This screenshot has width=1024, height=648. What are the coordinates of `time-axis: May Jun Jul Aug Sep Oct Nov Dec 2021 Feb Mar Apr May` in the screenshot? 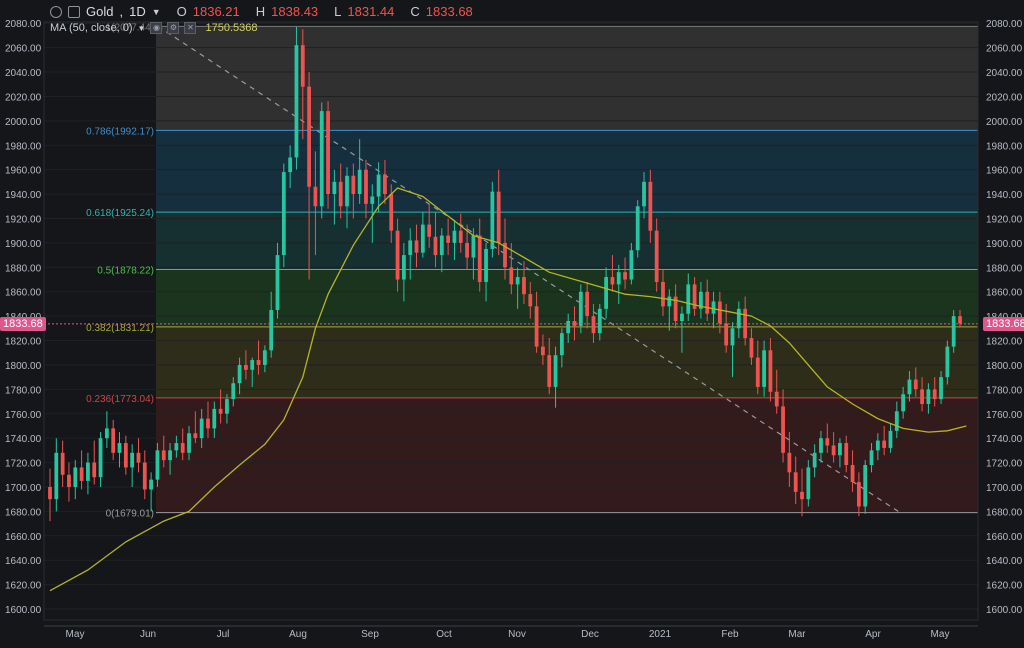 It's located at (511, 632).